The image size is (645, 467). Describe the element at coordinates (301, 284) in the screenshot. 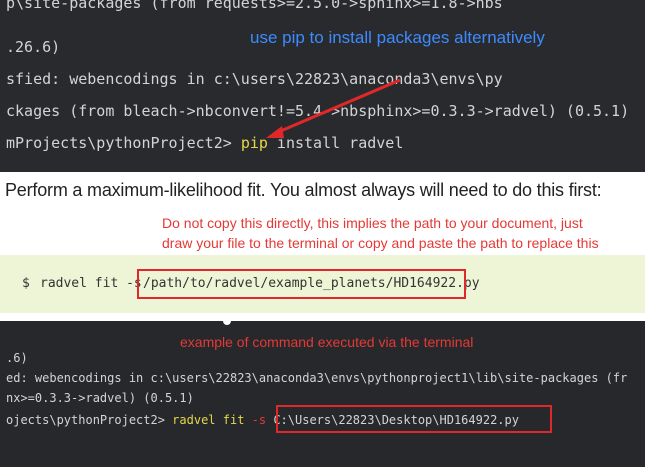

I see `path-highlight-box` at that location.